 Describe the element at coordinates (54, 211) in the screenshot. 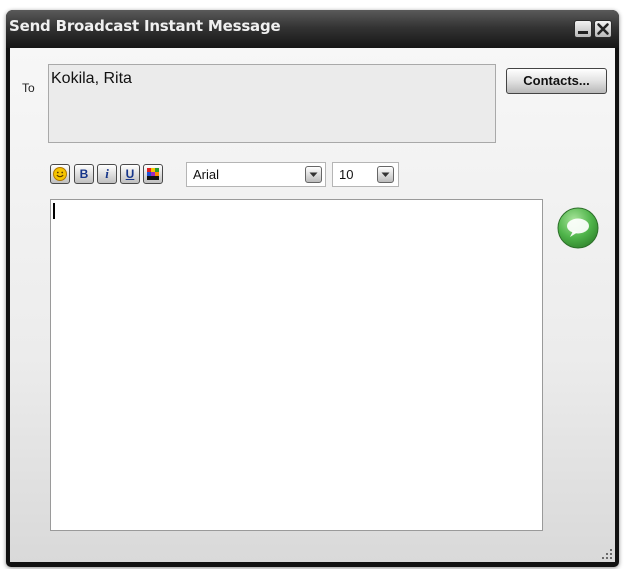

I see `text-caret` at that location.